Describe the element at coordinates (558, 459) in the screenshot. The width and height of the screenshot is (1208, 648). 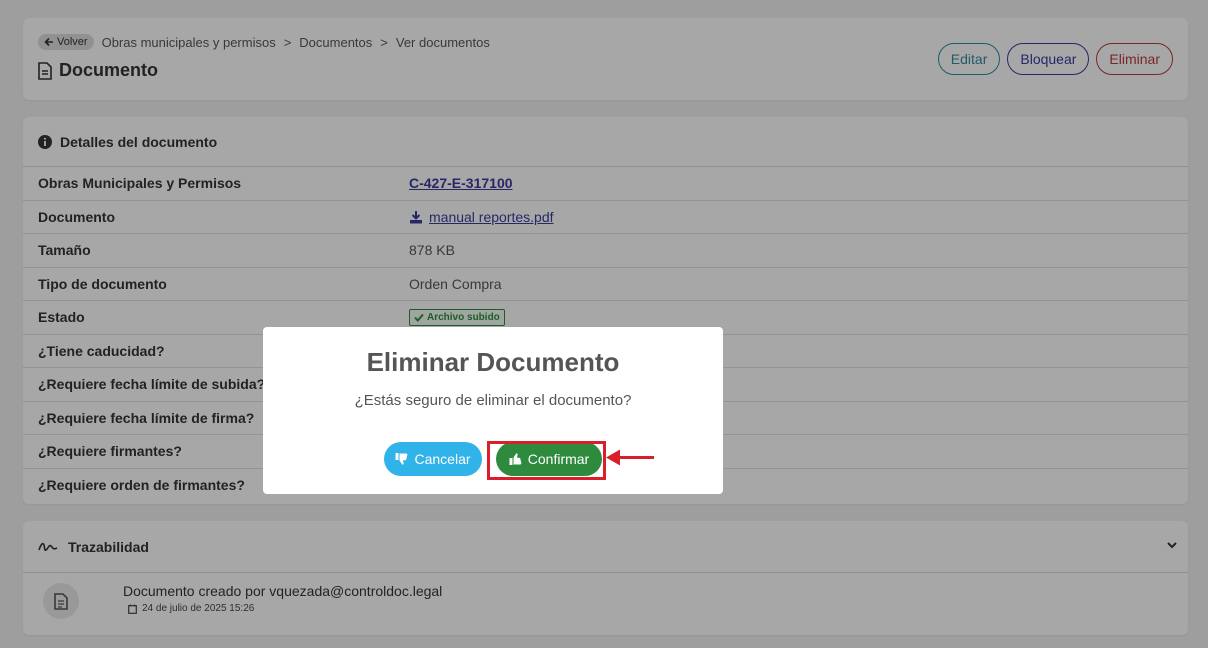
I see `confirm-label: Confirmar` at that location.